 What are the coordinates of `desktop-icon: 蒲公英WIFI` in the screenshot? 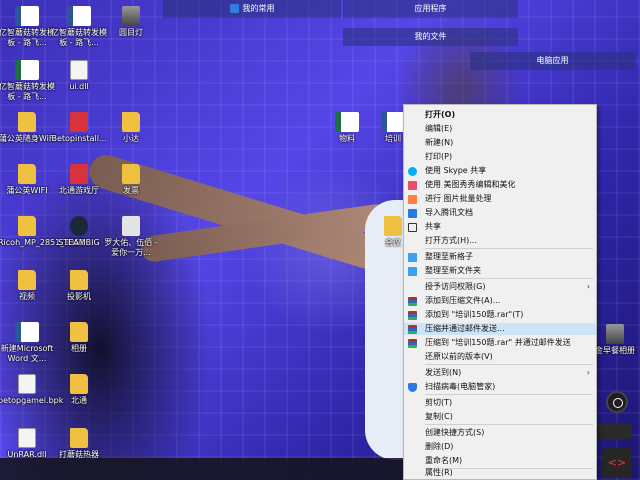 It's located at (28, 180).